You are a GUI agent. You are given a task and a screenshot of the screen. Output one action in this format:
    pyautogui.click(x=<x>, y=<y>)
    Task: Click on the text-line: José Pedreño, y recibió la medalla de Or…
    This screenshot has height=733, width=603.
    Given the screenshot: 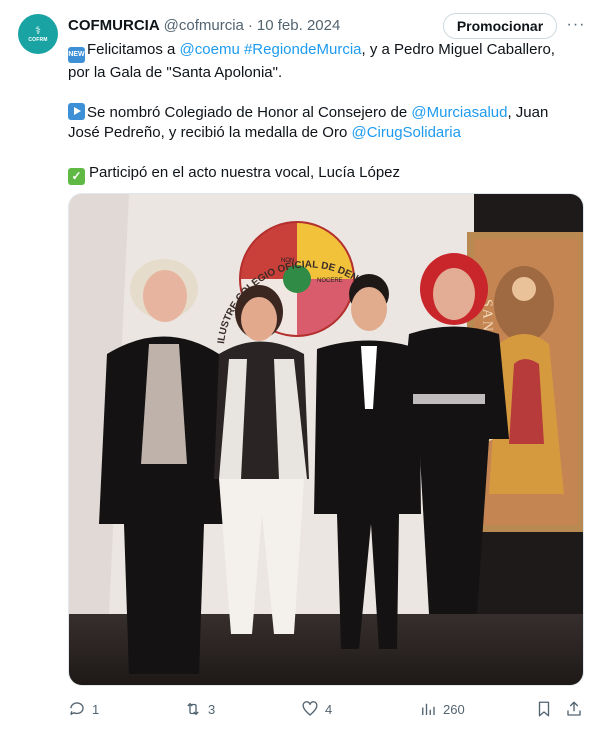 What is the action you would take?
    pyautogui.click(x=318, y=133)
    